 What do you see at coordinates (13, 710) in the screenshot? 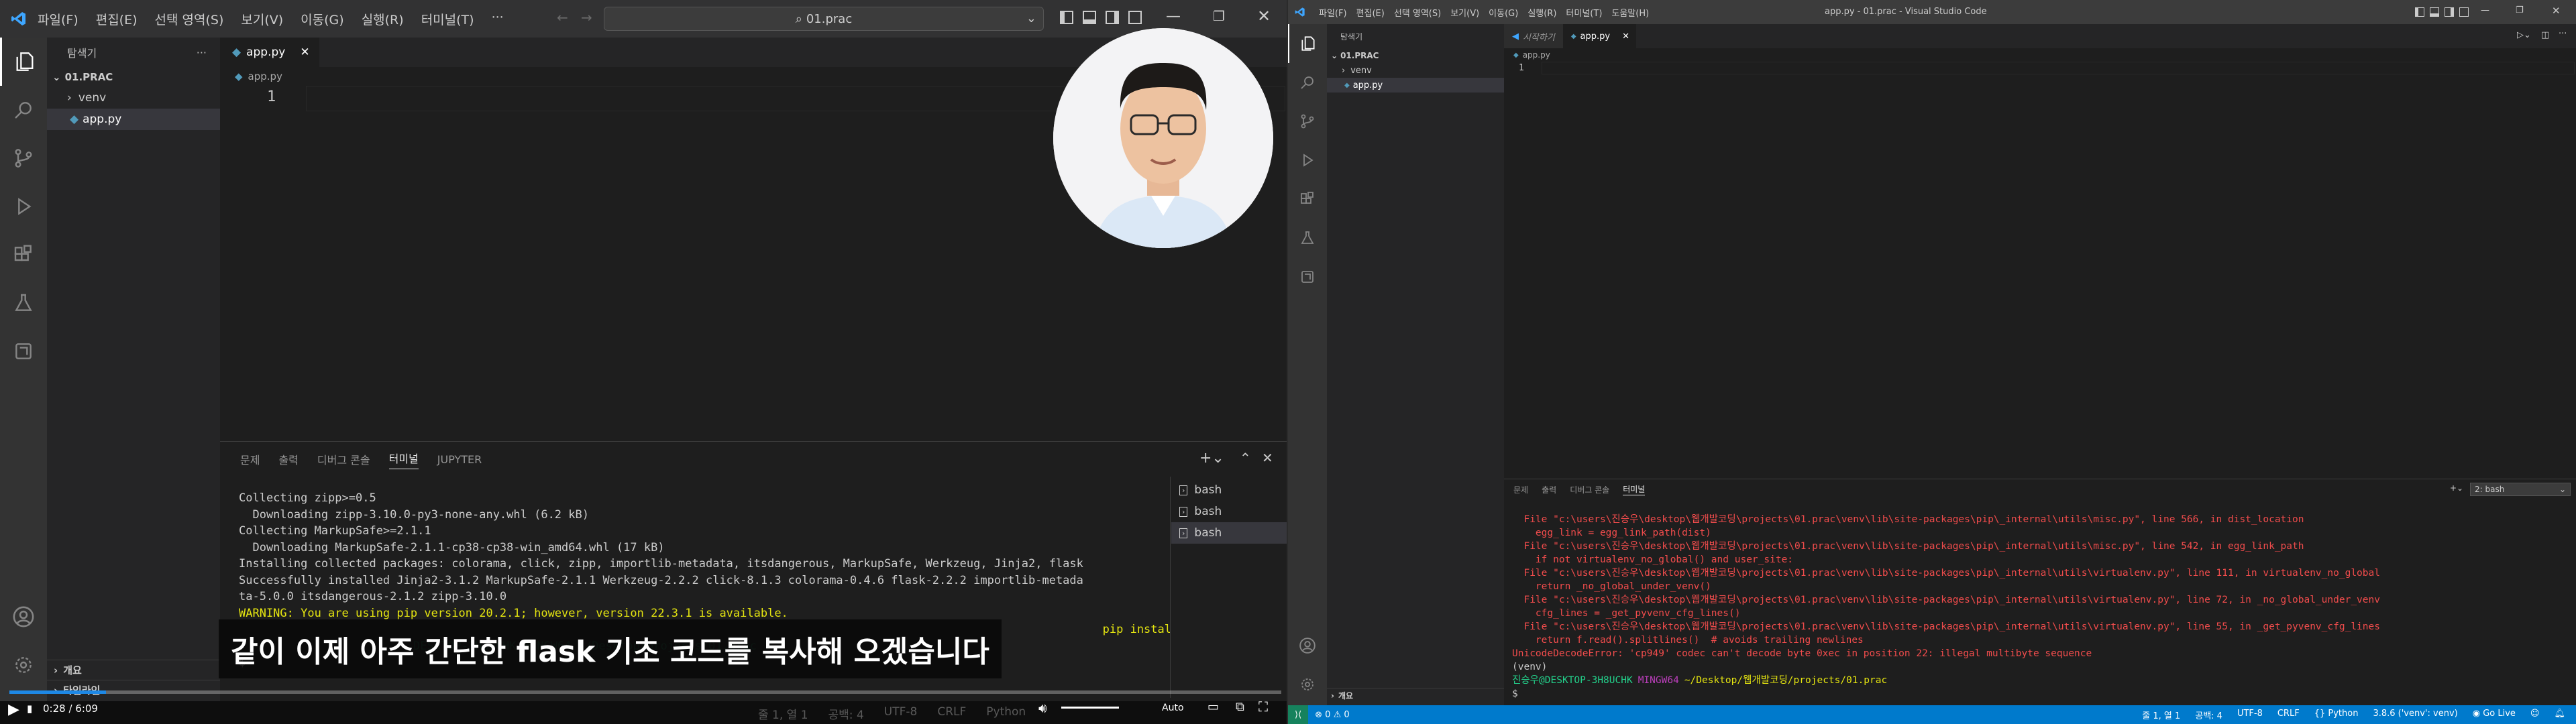
I see `play-icon: ▶` at bounding box center [13, 710].